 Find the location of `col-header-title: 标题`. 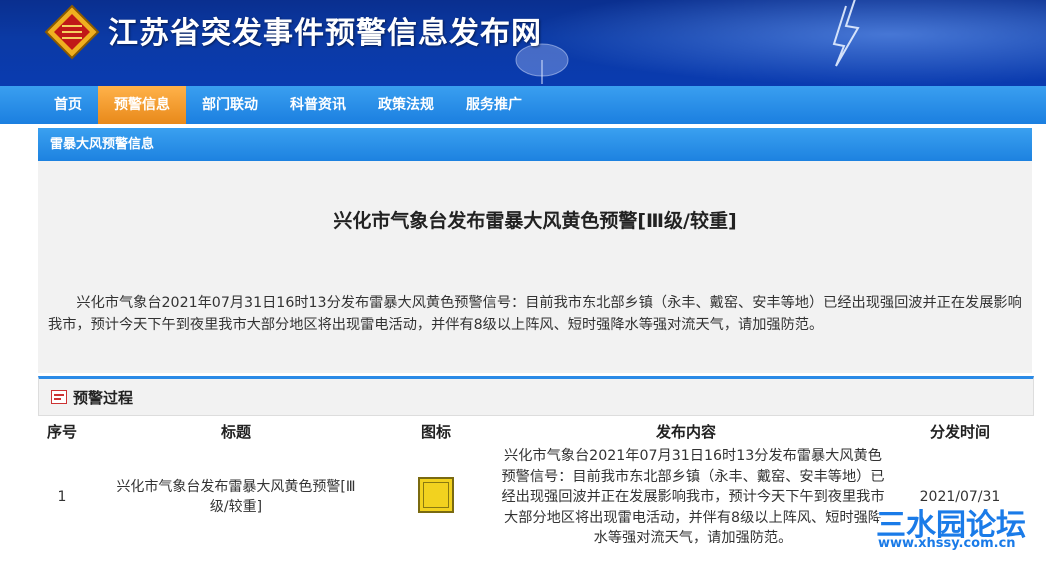

col-header-title: 标题 is located at coordinates (235, 431).